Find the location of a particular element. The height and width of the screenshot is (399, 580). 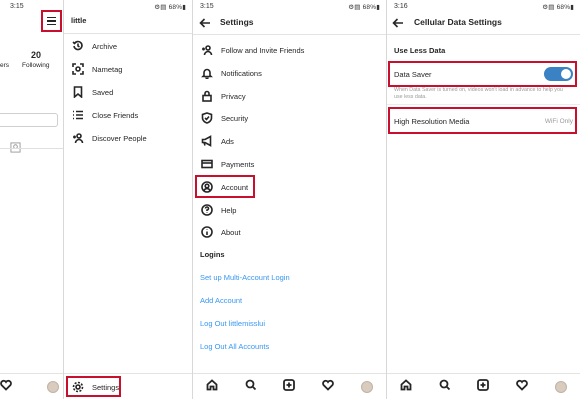

settings-item-label: Payments is located at coordinates (238, 164).